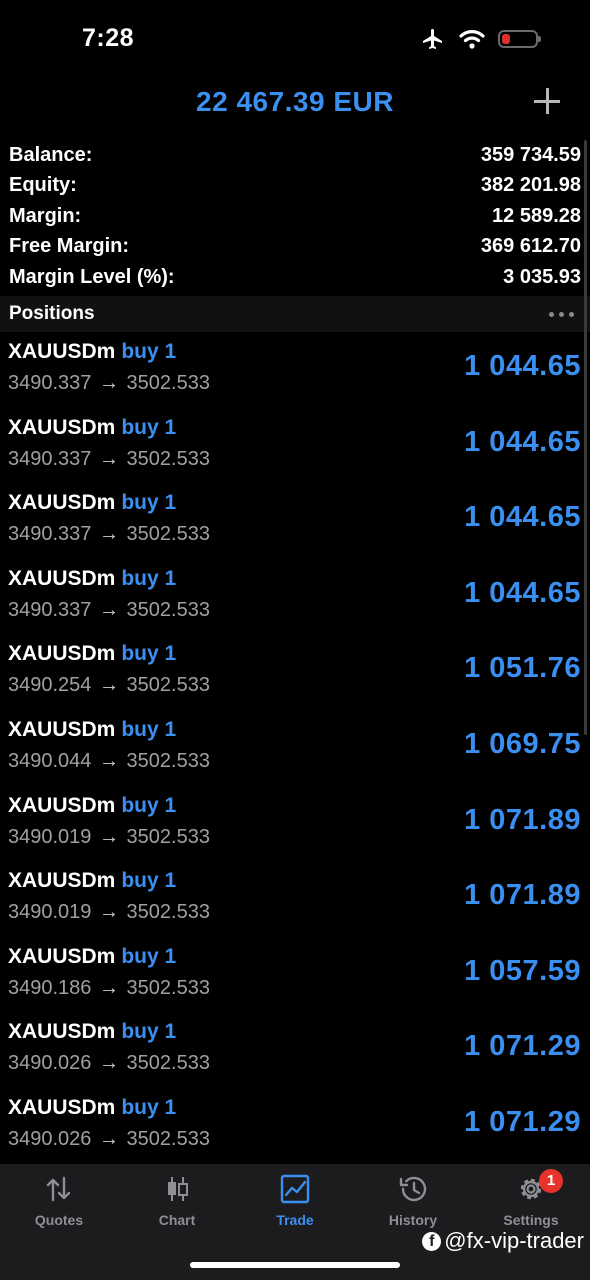 Image resolution: width=590 pixels, height=1280 pixels. I want to click on summary-row: Margin: 12 589.28, so click(295, 216).